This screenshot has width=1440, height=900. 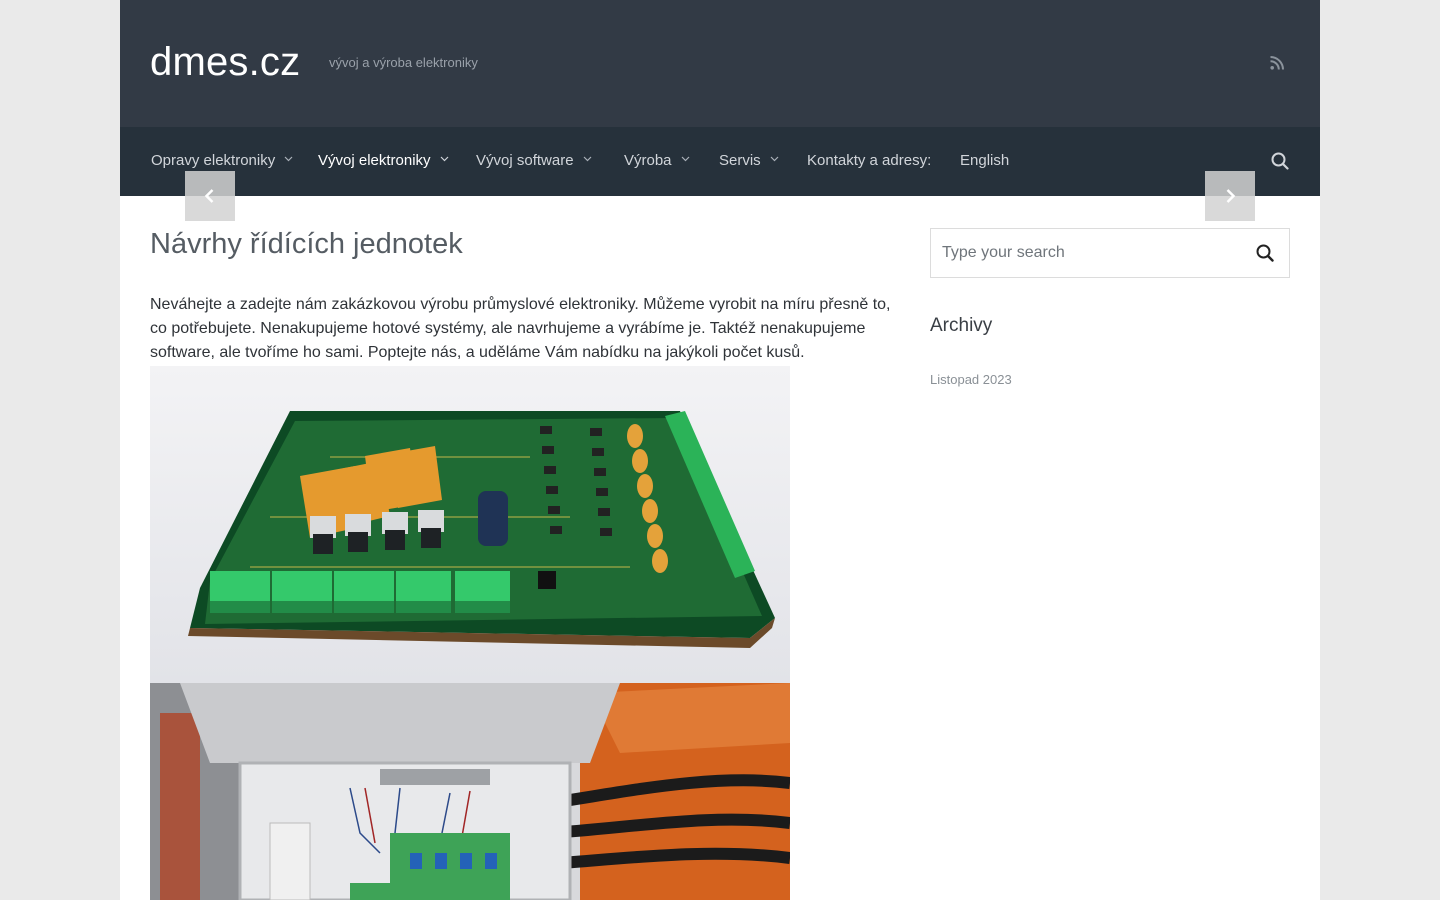 What do you see at coordinates (740, 160) in the screenshot?
I see `nav-item-label: Servis` at bounding box center [740, 160].